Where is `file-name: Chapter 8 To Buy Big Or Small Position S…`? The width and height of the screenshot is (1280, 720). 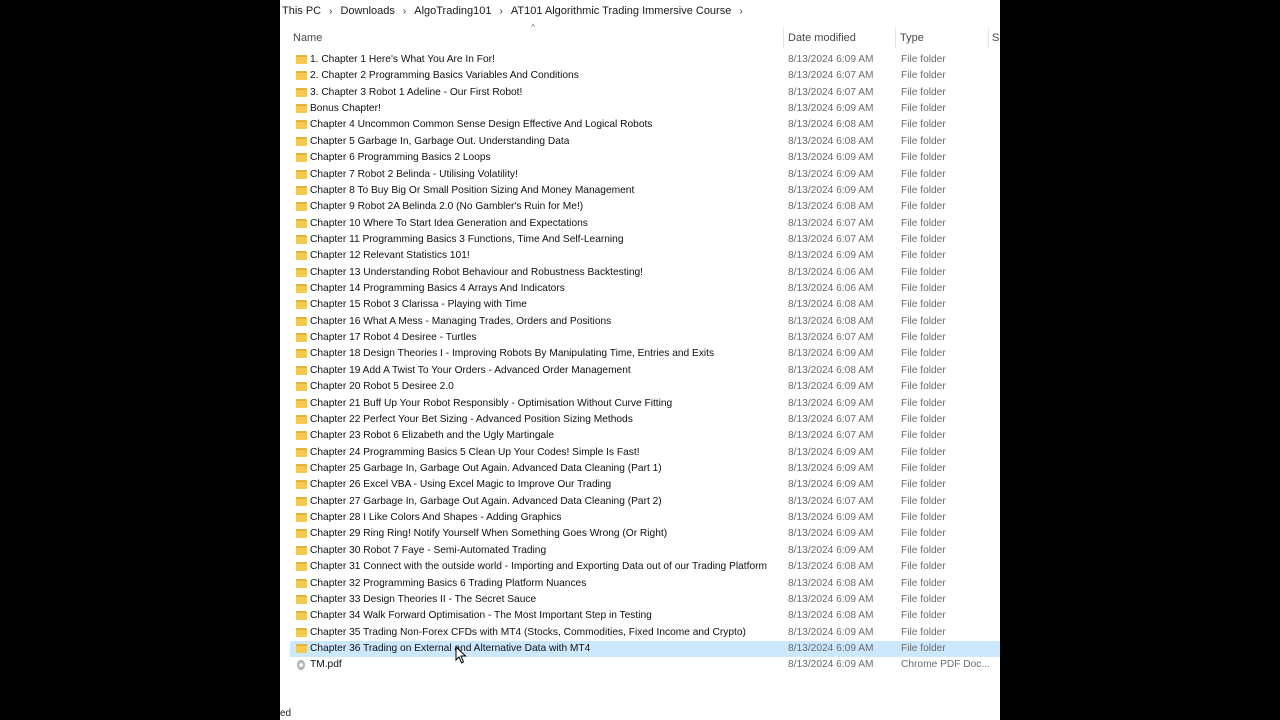
file-name: Chapter 8 To Buy Big Or Small Position S… is located at coordinates (472, 190).